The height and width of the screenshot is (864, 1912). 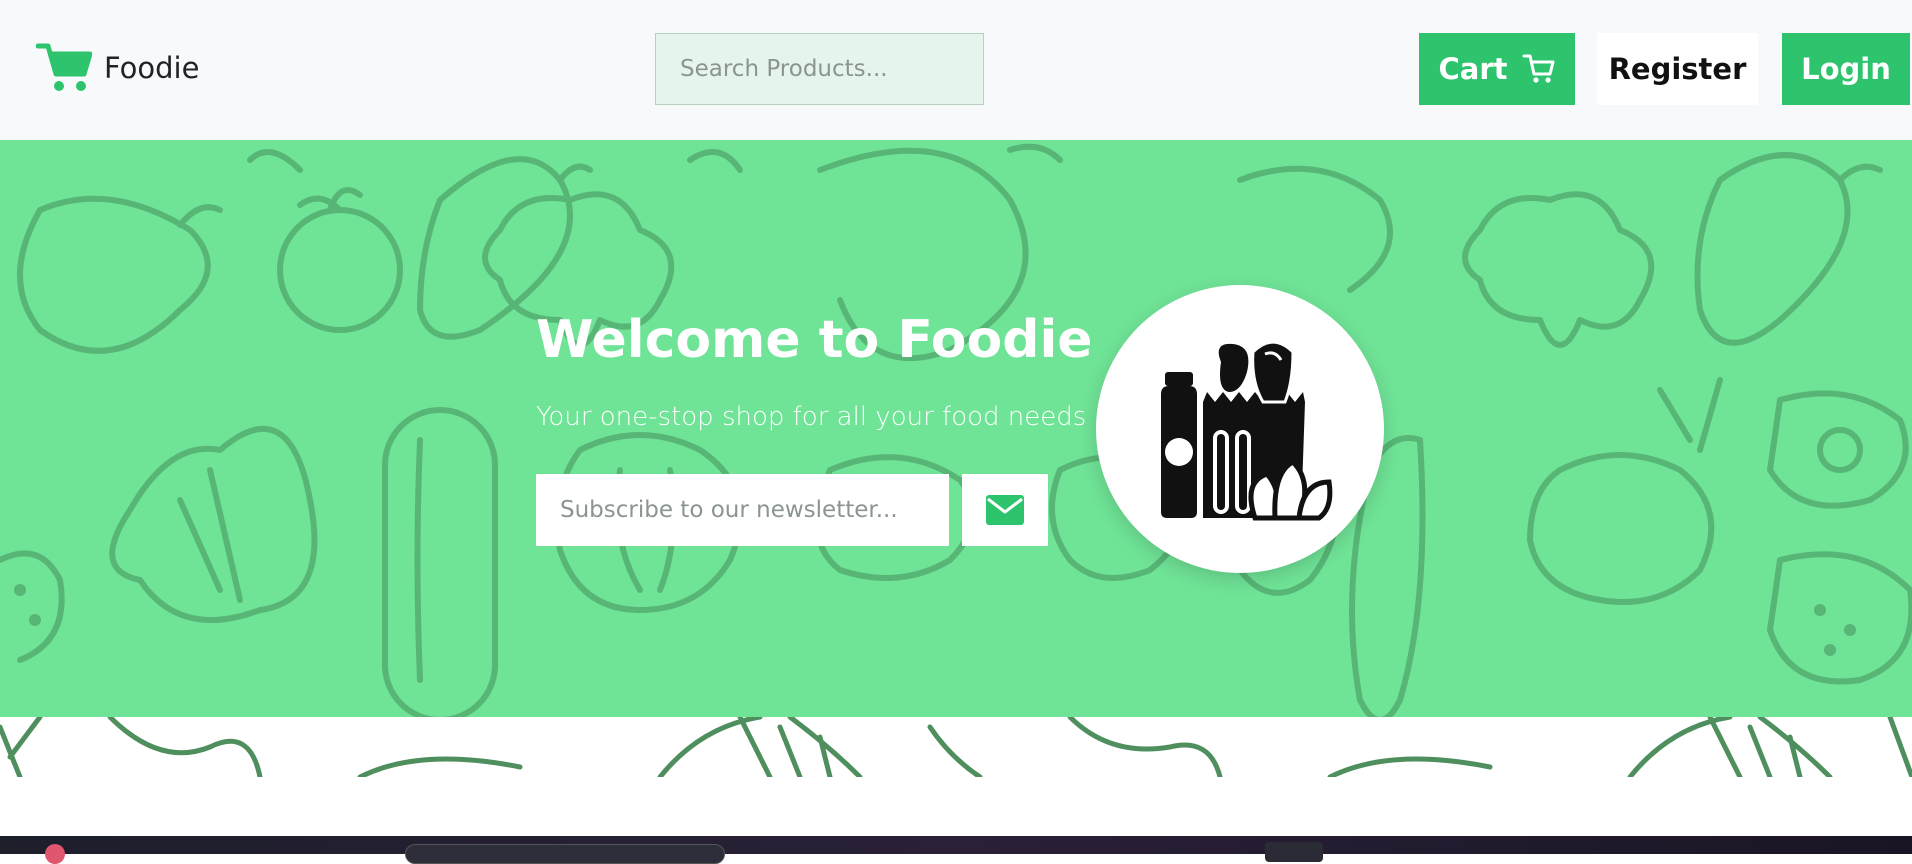 I want to click on vegetable-pattern-strip, so click(x=956, y=747).